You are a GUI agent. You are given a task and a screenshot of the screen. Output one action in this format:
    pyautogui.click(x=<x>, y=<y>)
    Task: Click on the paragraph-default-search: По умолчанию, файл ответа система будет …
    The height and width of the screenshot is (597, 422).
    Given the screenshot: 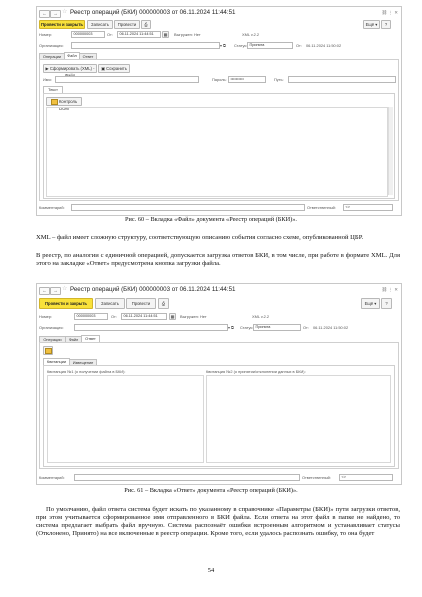 What is the action you would take?
    pyautogui.click(x=218, y=521)
    